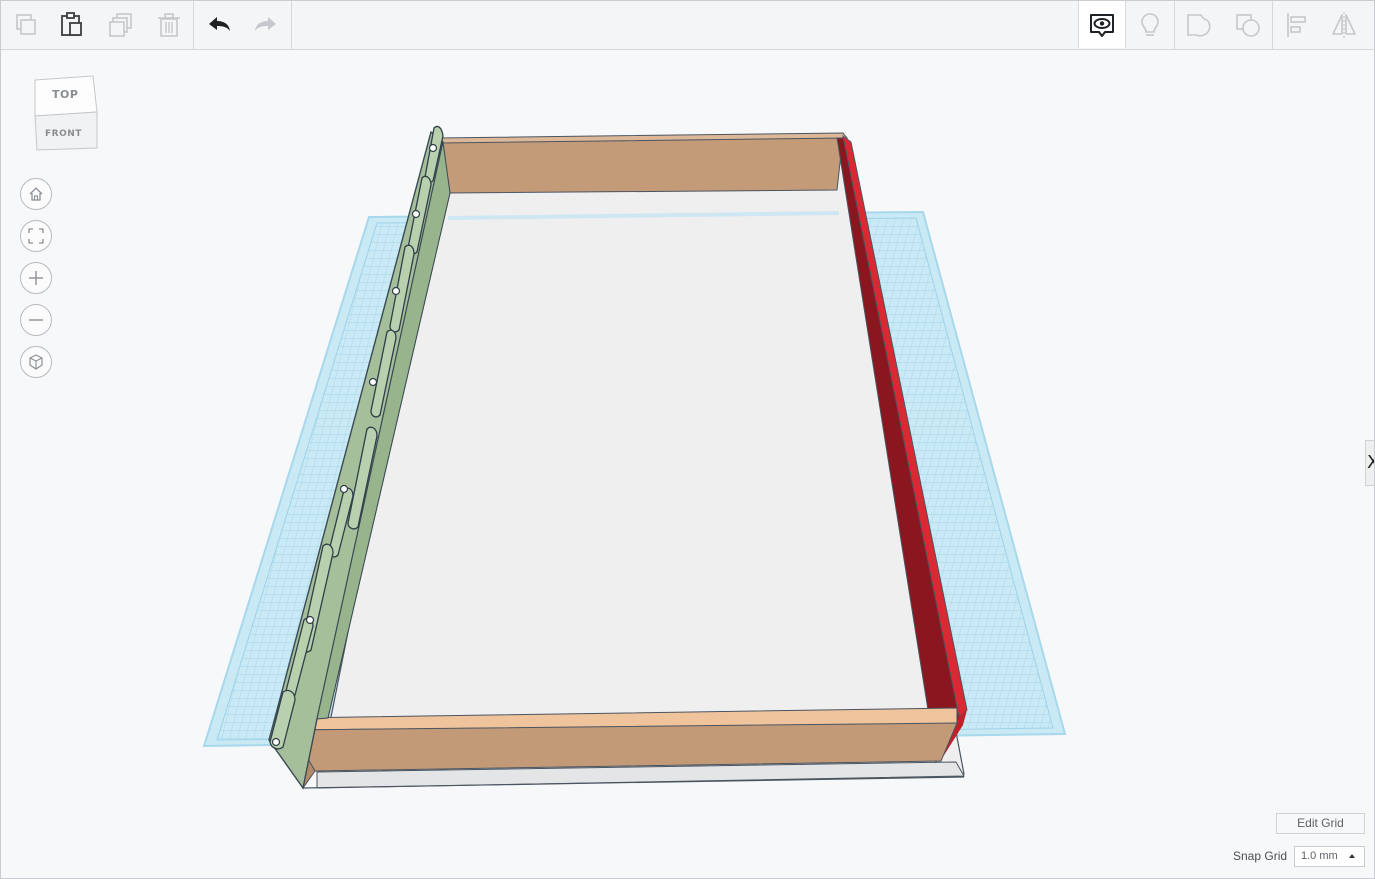 The image size is (1375, 879). I want to click on snap-grid-select: 1.0 mm, so click(1329, 856).